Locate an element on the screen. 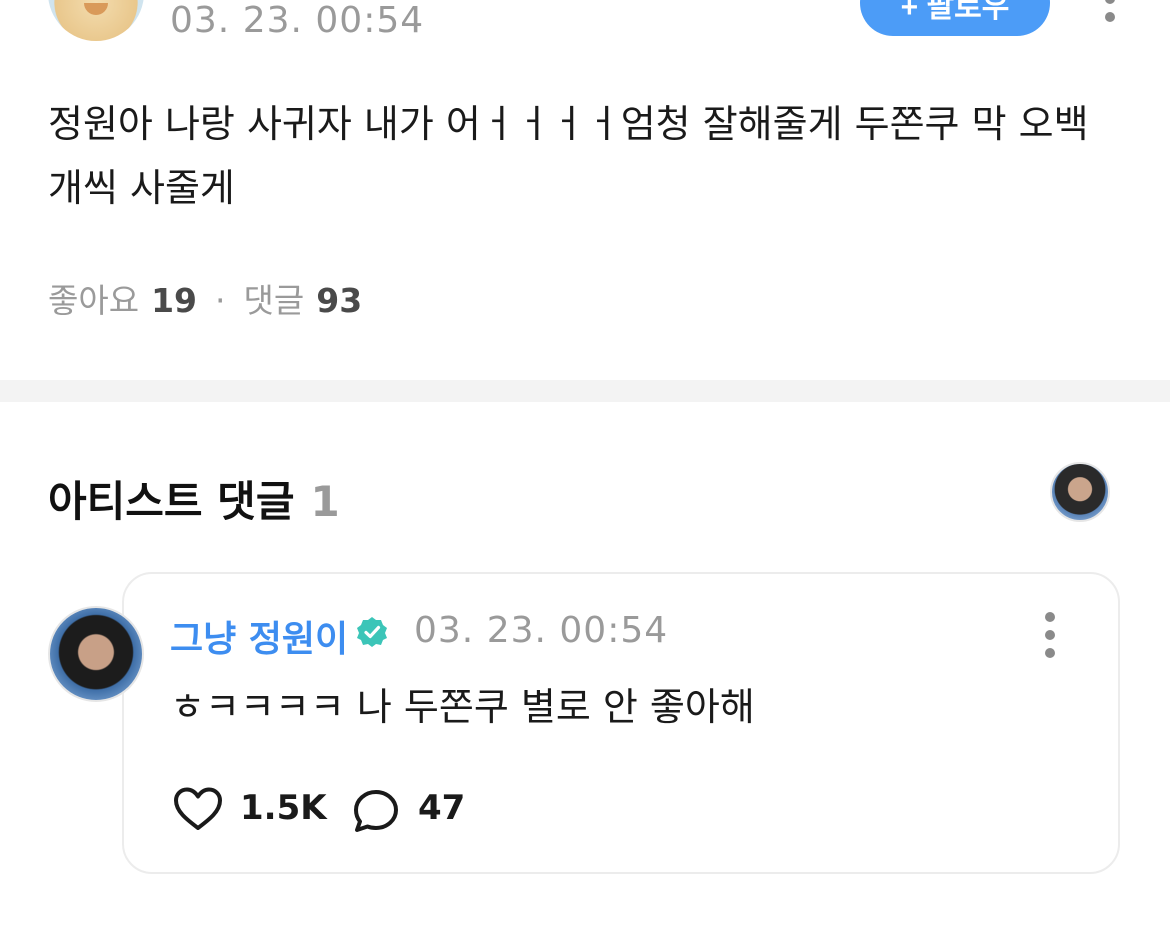 This screenshot has height=930, width=1170. like-count: 1.5K is located at coordinates (283, 808).